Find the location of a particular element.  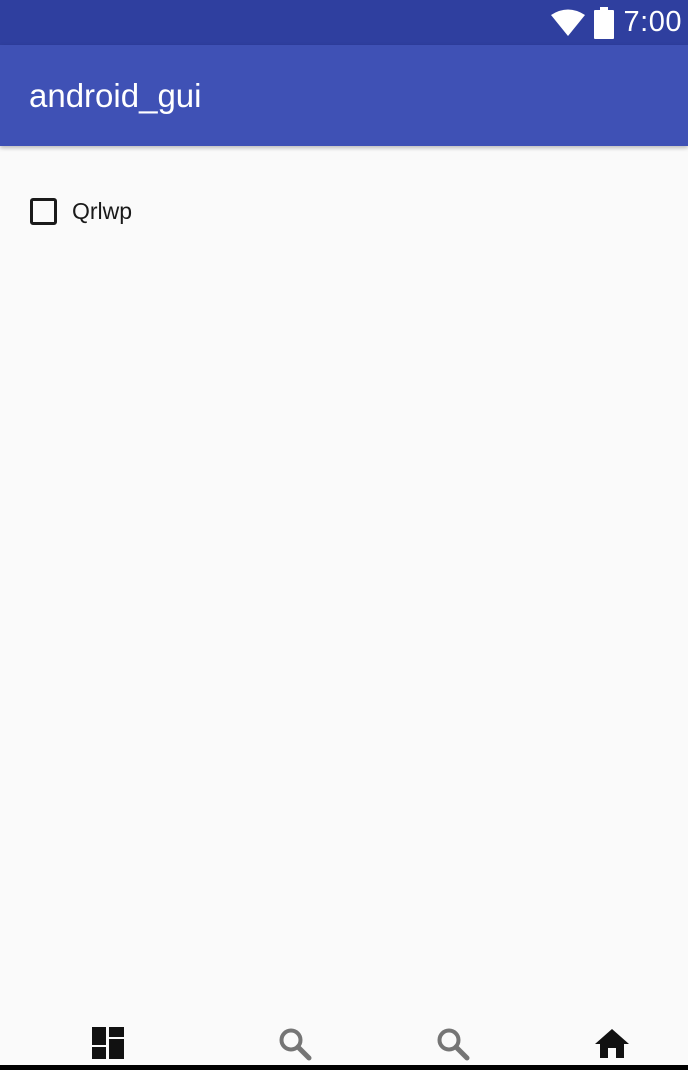

wifi-icon is located at coordinates (567, 22).